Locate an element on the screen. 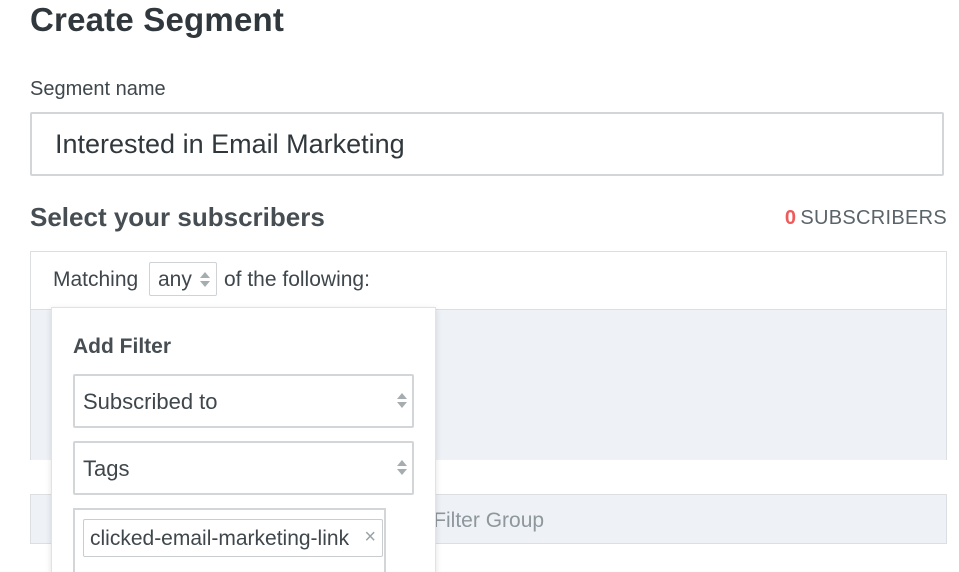  match-type-value: any is located at coordinates (175, 279).